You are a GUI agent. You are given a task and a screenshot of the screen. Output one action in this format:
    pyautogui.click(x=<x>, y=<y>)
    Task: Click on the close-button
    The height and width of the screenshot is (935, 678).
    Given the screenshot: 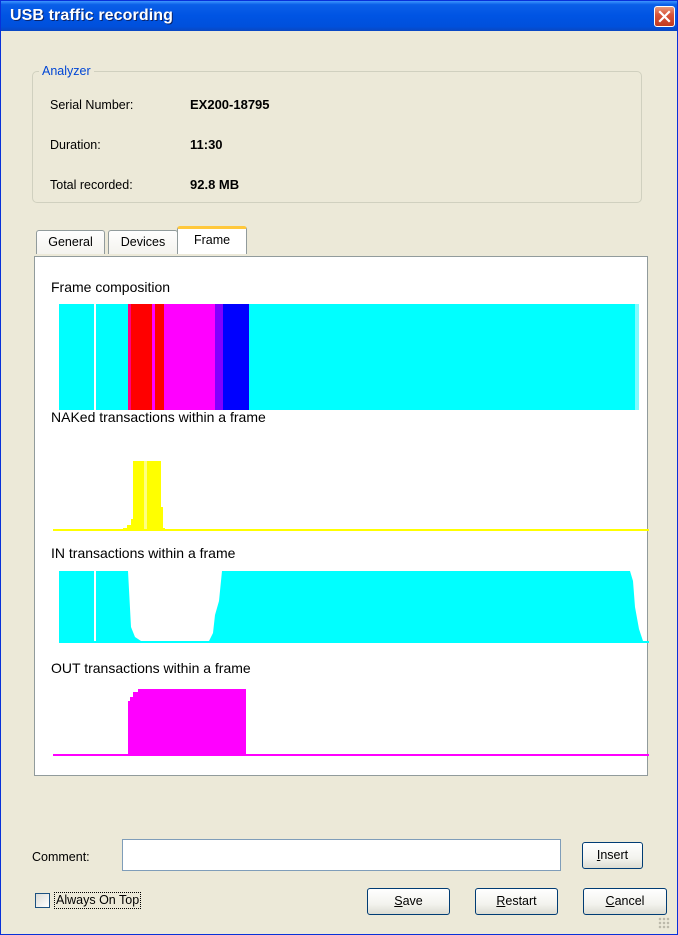 What is the action you would take?
    pyautogui.click(x=664, y=16)
    